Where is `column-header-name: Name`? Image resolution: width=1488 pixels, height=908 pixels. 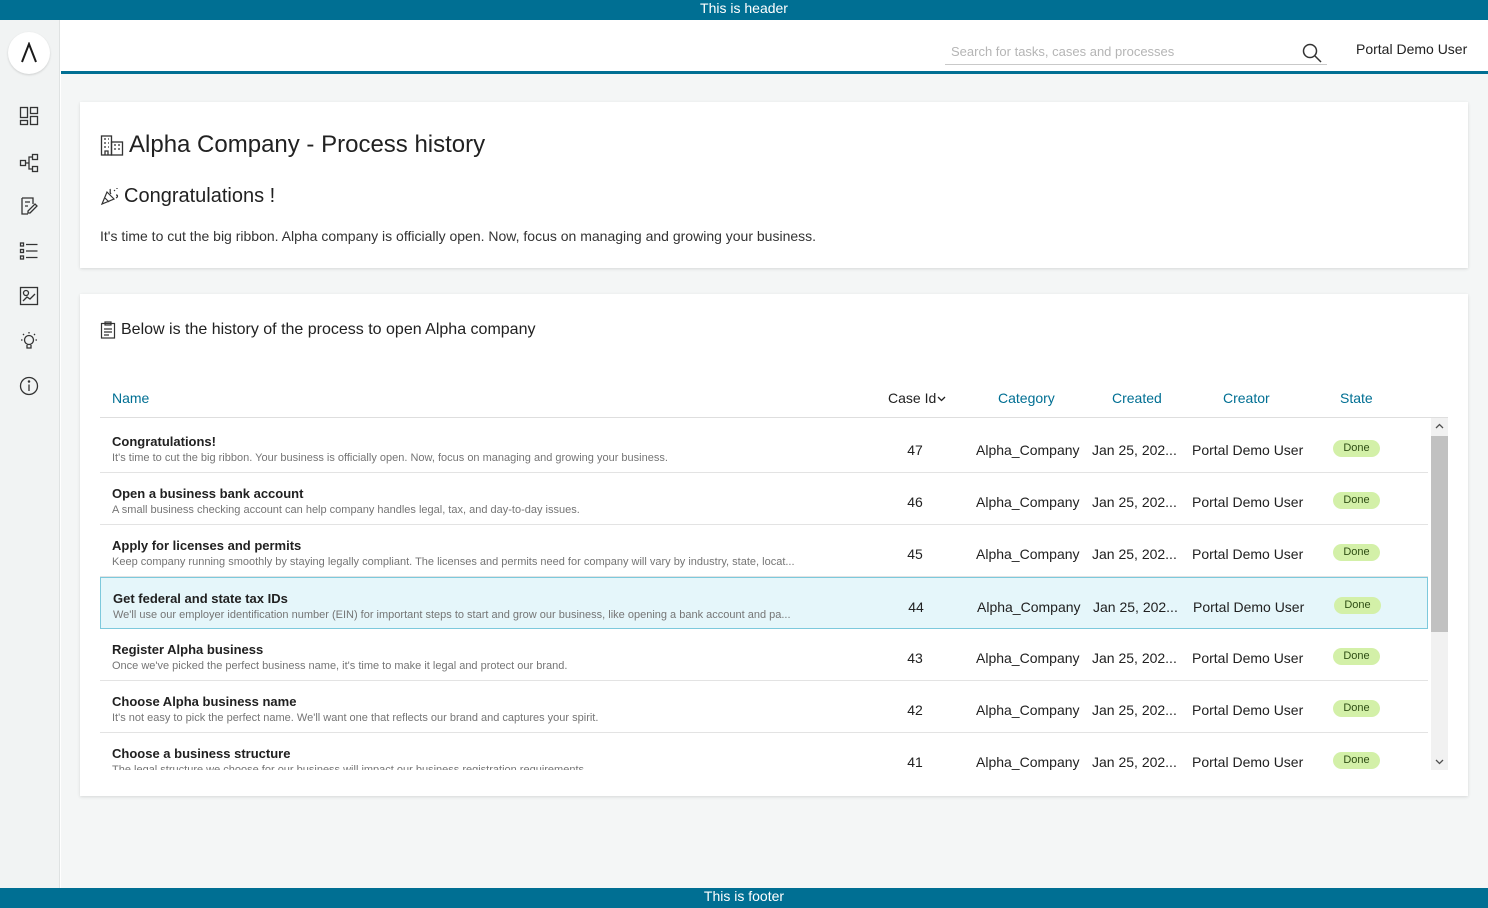 column-header-name: Name is located at coordinates (130, 398).